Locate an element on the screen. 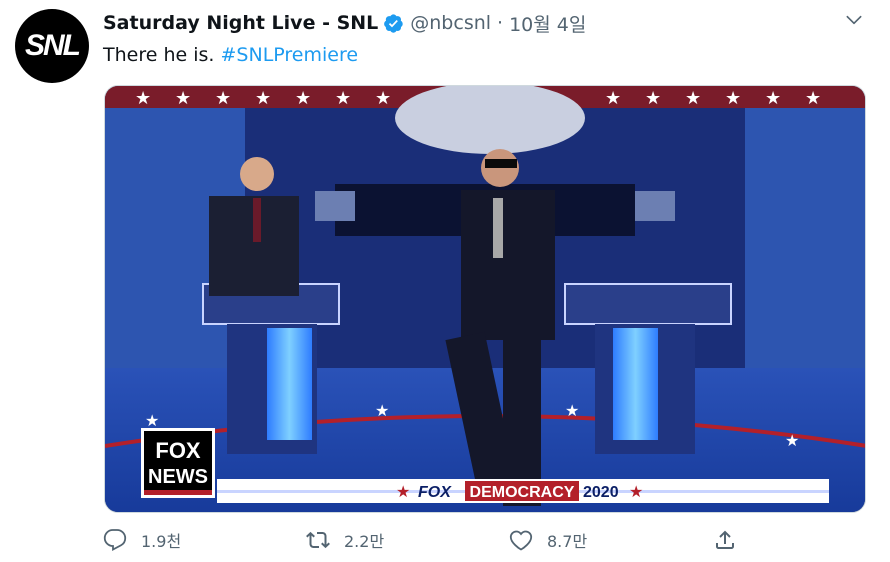 The width and height of the screenshot is (890, 562). lower-third-banner: ★ FOX DEMOCRACY 2020 ★ is located at coordinates (523, 491).